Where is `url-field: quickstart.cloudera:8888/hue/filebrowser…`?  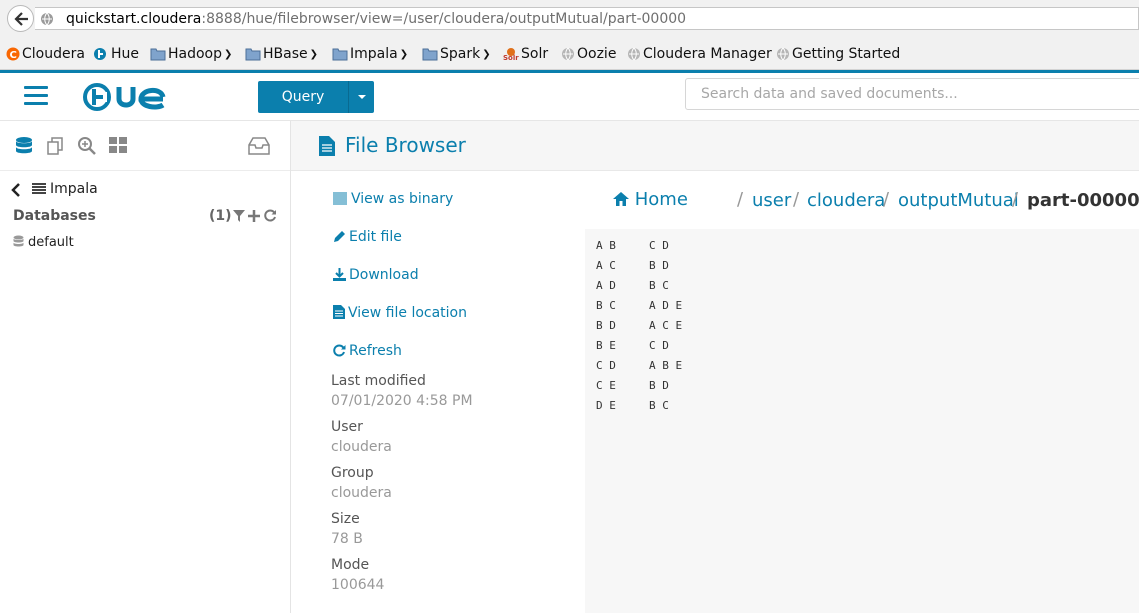 url-field: quickstart.cloudera:8888/hue/filebrowser… is located at coordinates (587, 18).